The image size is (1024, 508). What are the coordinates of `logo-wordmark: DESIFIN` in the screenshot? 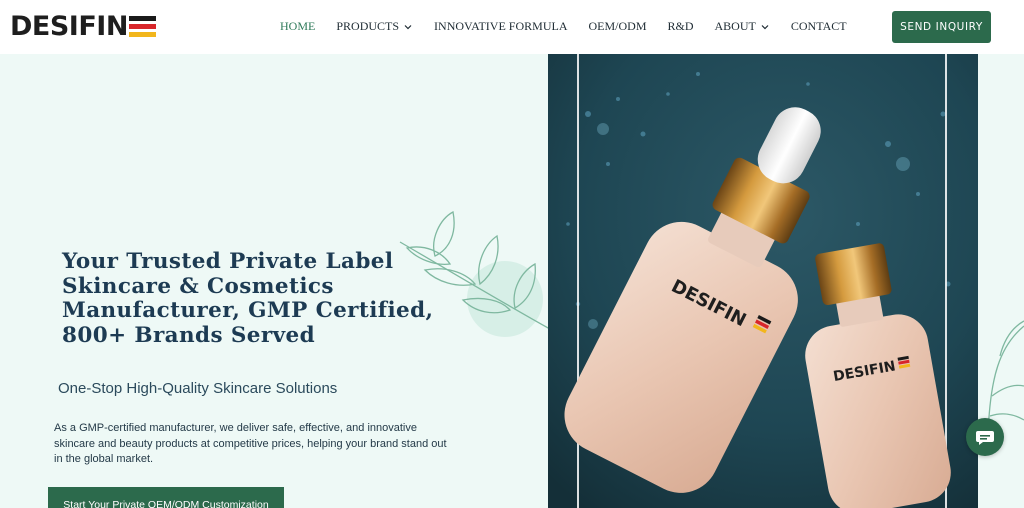 It's located at (69, 26).